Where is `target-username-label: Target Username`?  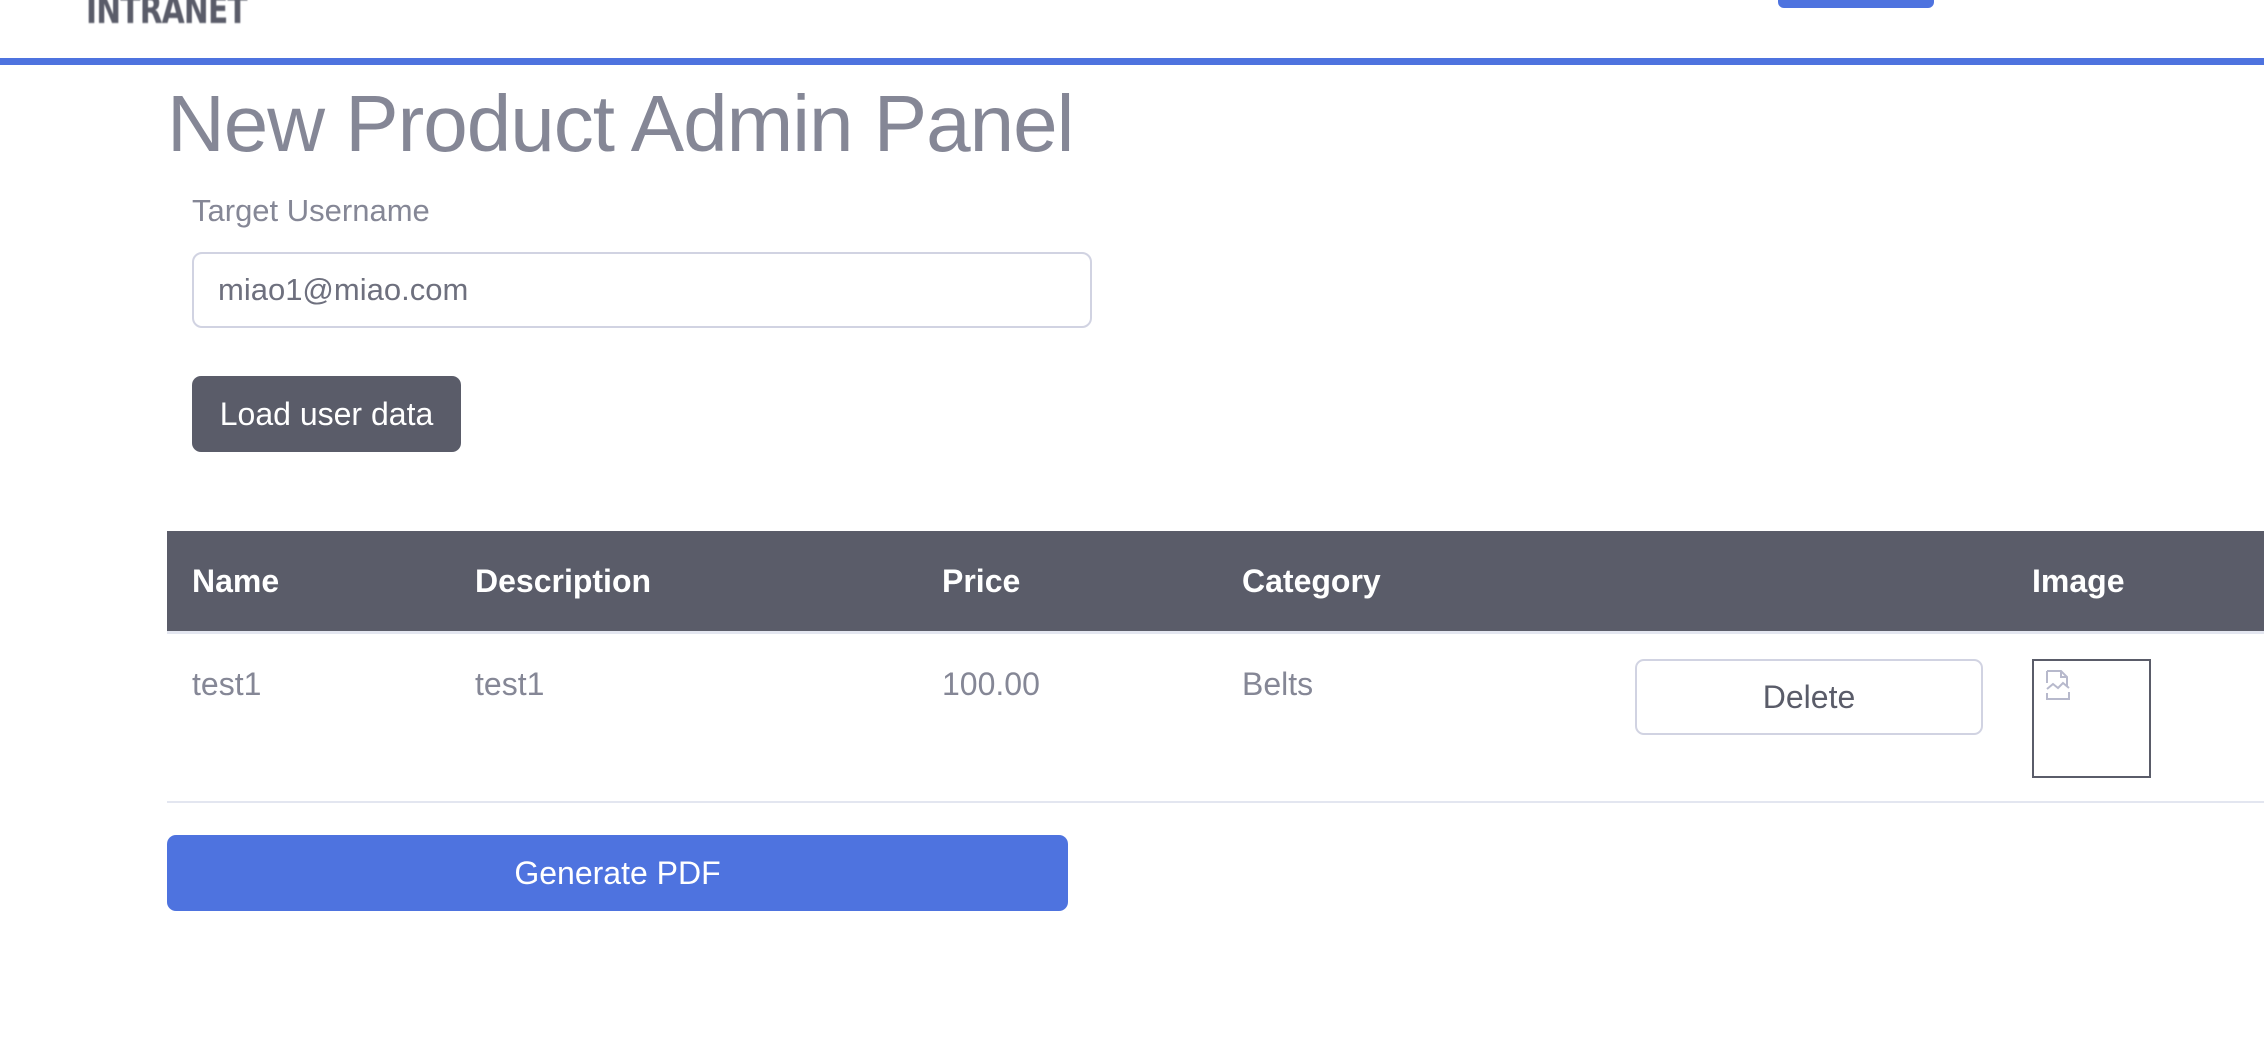
target-username-label: Target Username is located at coordinates (311, 210).